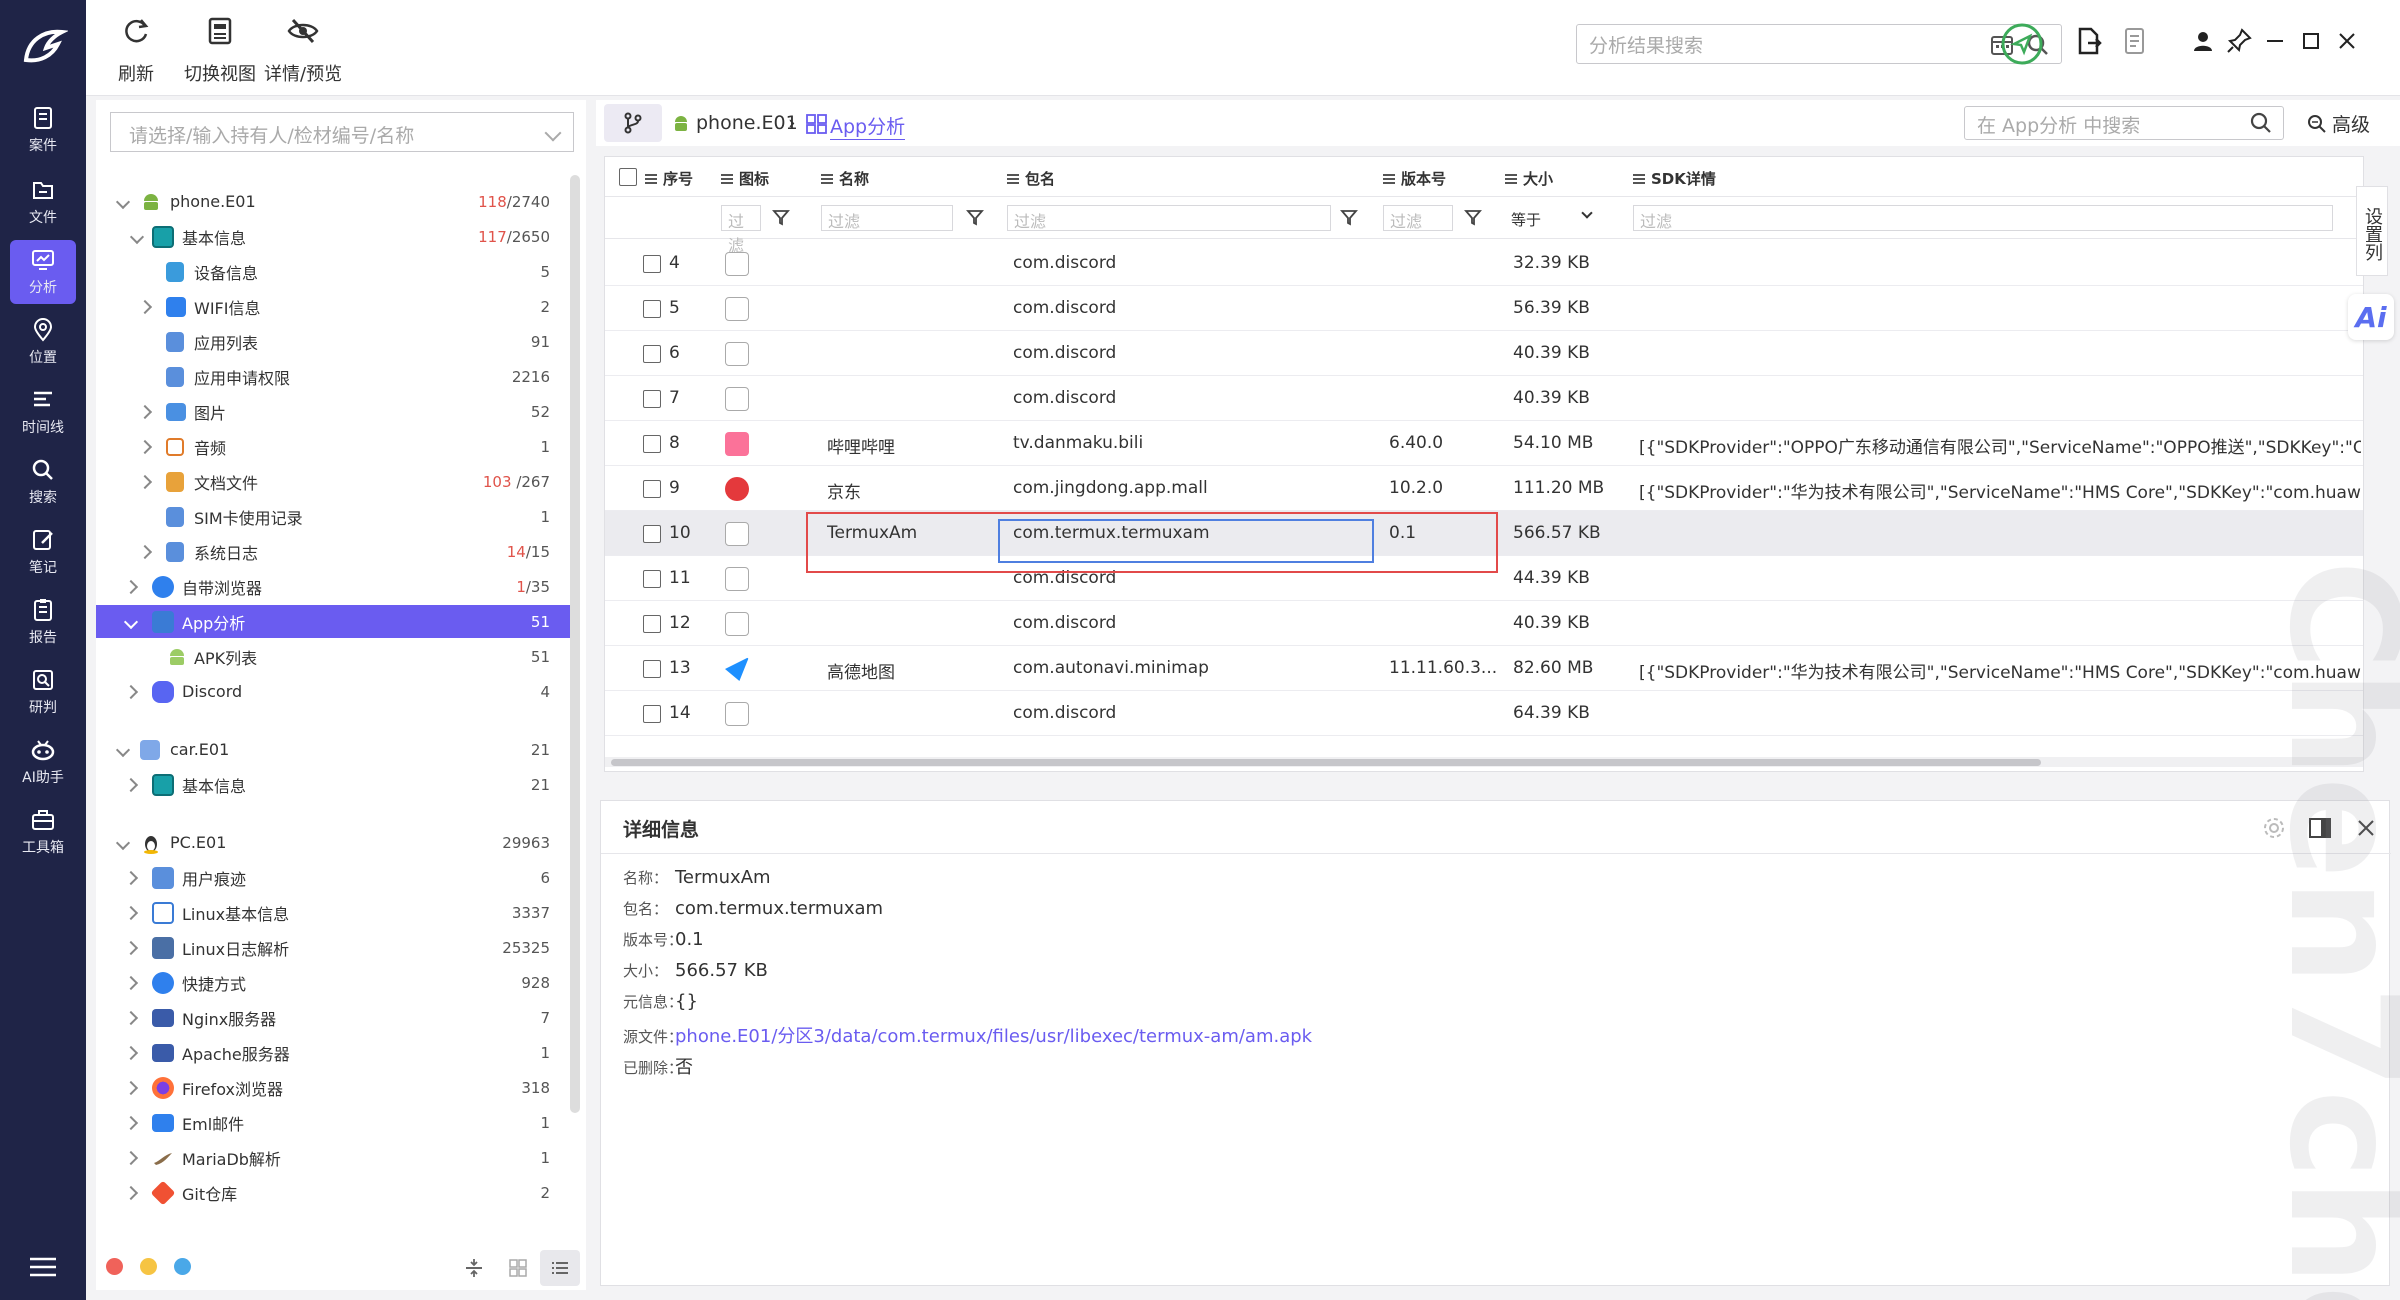 The image size is (2400, 1300). I want to click on tree-node-git: Git仓库 2, so click(334, 1192).